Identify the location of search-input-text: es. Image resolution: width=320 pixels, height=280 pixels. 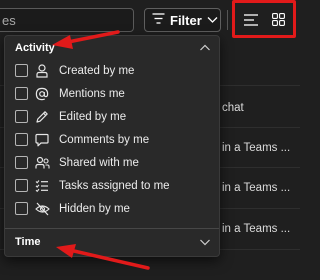
(9, 20).